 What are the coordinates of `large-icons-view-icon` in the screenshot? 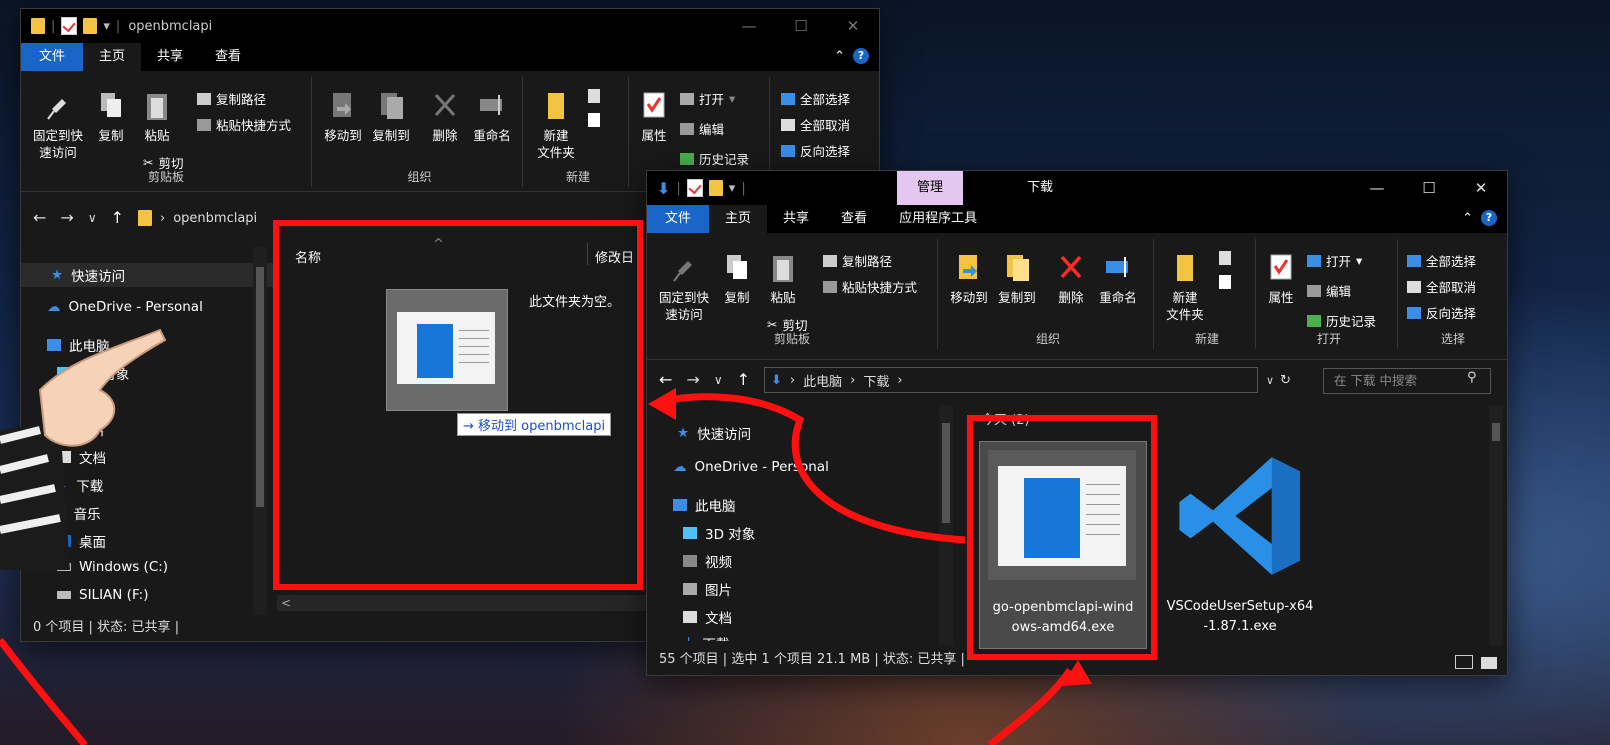 It's located at (1489, 663).